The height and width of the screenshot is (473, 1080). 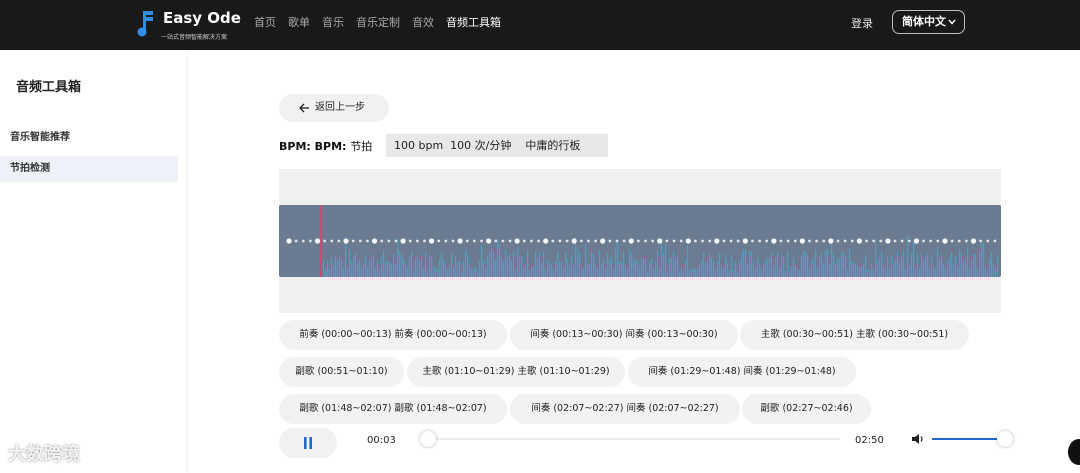 What do you see at coordinates (497, 145) in the screenshot?
I see `bpm-value-box: 100 bpm 100 次/分钟 中庸的行板` at bounding box center [497, 145].